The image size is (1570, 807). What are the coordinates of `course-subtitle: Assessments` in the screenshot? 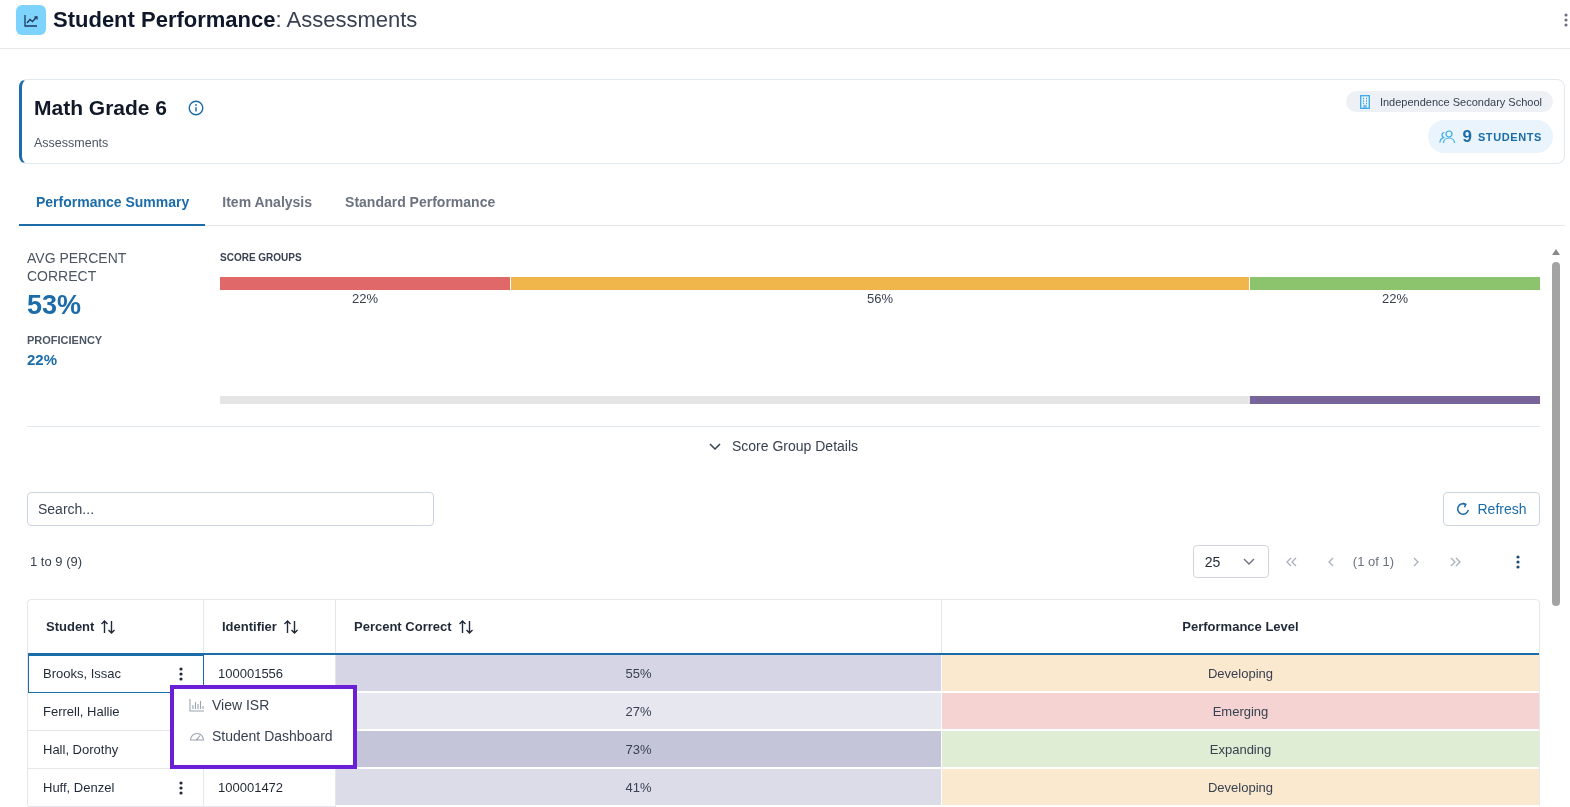 It's located at (72, 143).